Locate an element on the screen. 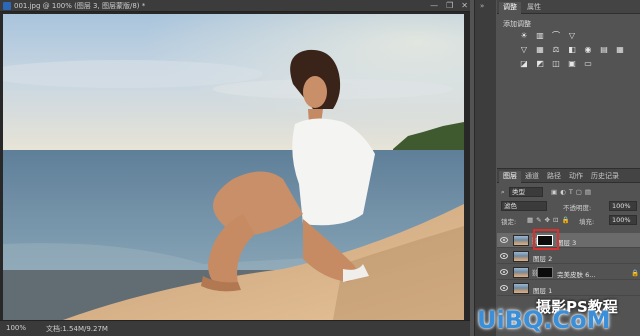 The image size is (640, 336). lock-label: 锁定: is located at coordinates (509, 222).